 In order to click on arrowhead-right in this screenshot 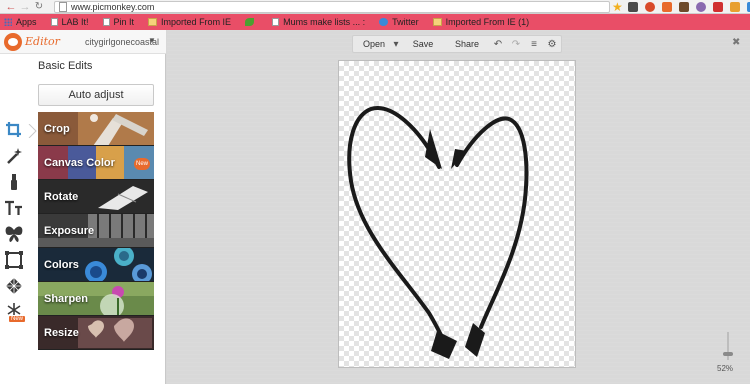, I will do `click(459, 159)`.